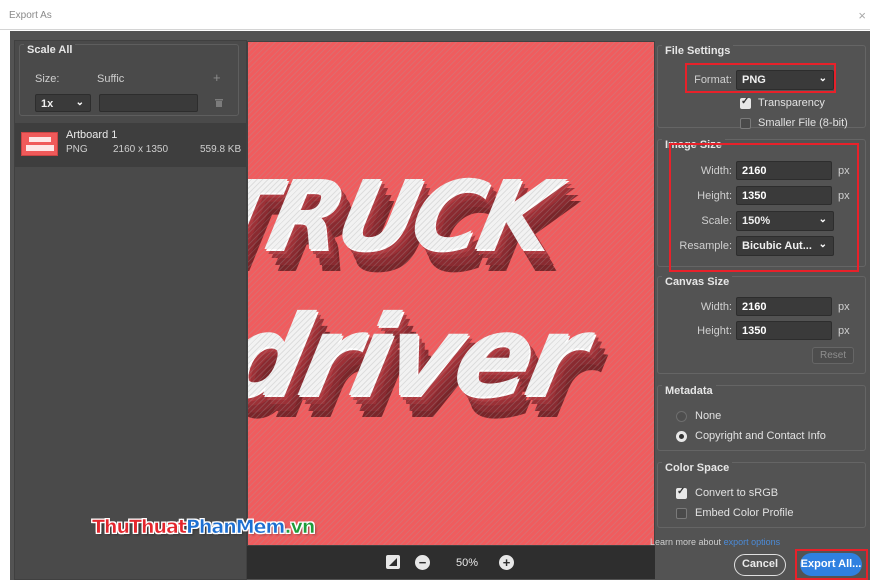 This screenshot has height=580, width=870. I want to click on format-select-value: PNG, so click(754, 80).